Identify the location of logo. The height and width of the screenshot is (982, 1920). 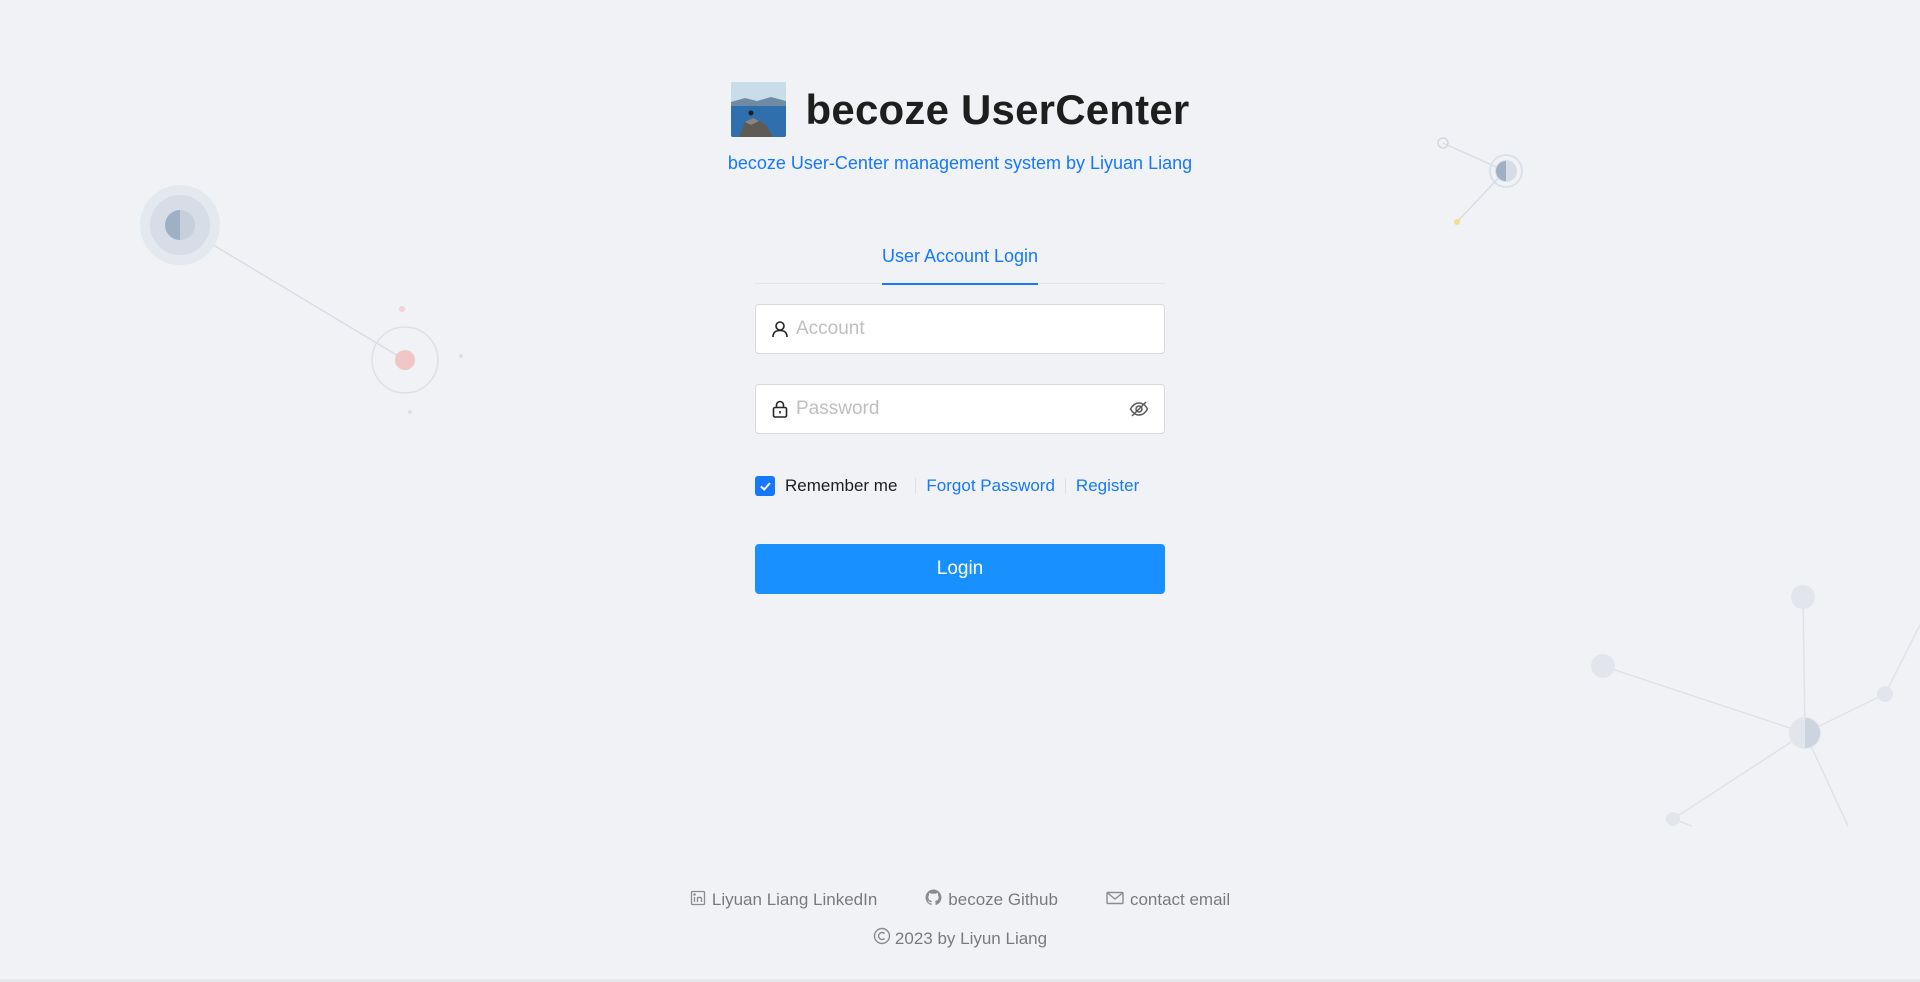
(758, 109).